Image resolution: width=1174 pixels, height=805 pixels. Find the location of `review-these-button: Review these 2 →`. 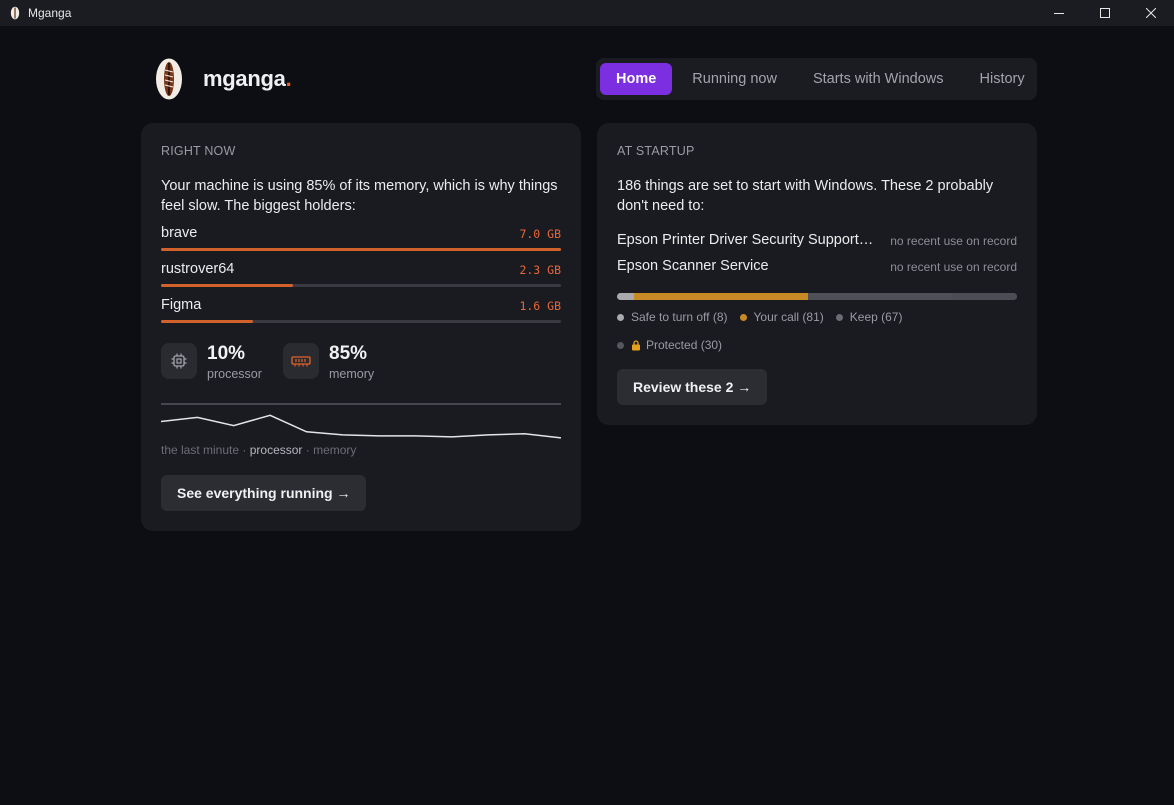

review-these-button: Review these 2 → is located at coordinates (692, 387).